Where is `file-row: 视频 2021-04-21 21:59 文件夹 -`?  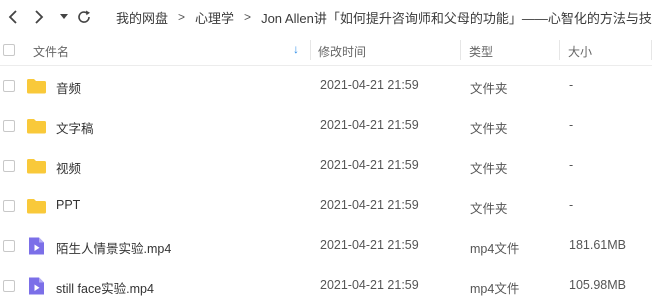 file-row: 视频 2021-04-21 21:59 文件夹 - is located at coordinates (326, 166).